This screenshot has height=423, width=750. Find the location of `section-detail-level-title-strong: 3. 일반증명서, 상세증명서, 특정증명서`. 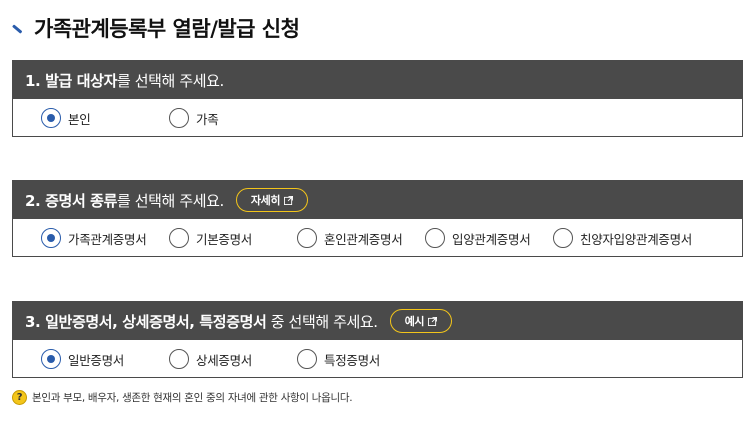

section-detail-level-title-strong: 3. 일반증명서, 상세증명서, 특정증명서 is located at coordinates (146, 321).